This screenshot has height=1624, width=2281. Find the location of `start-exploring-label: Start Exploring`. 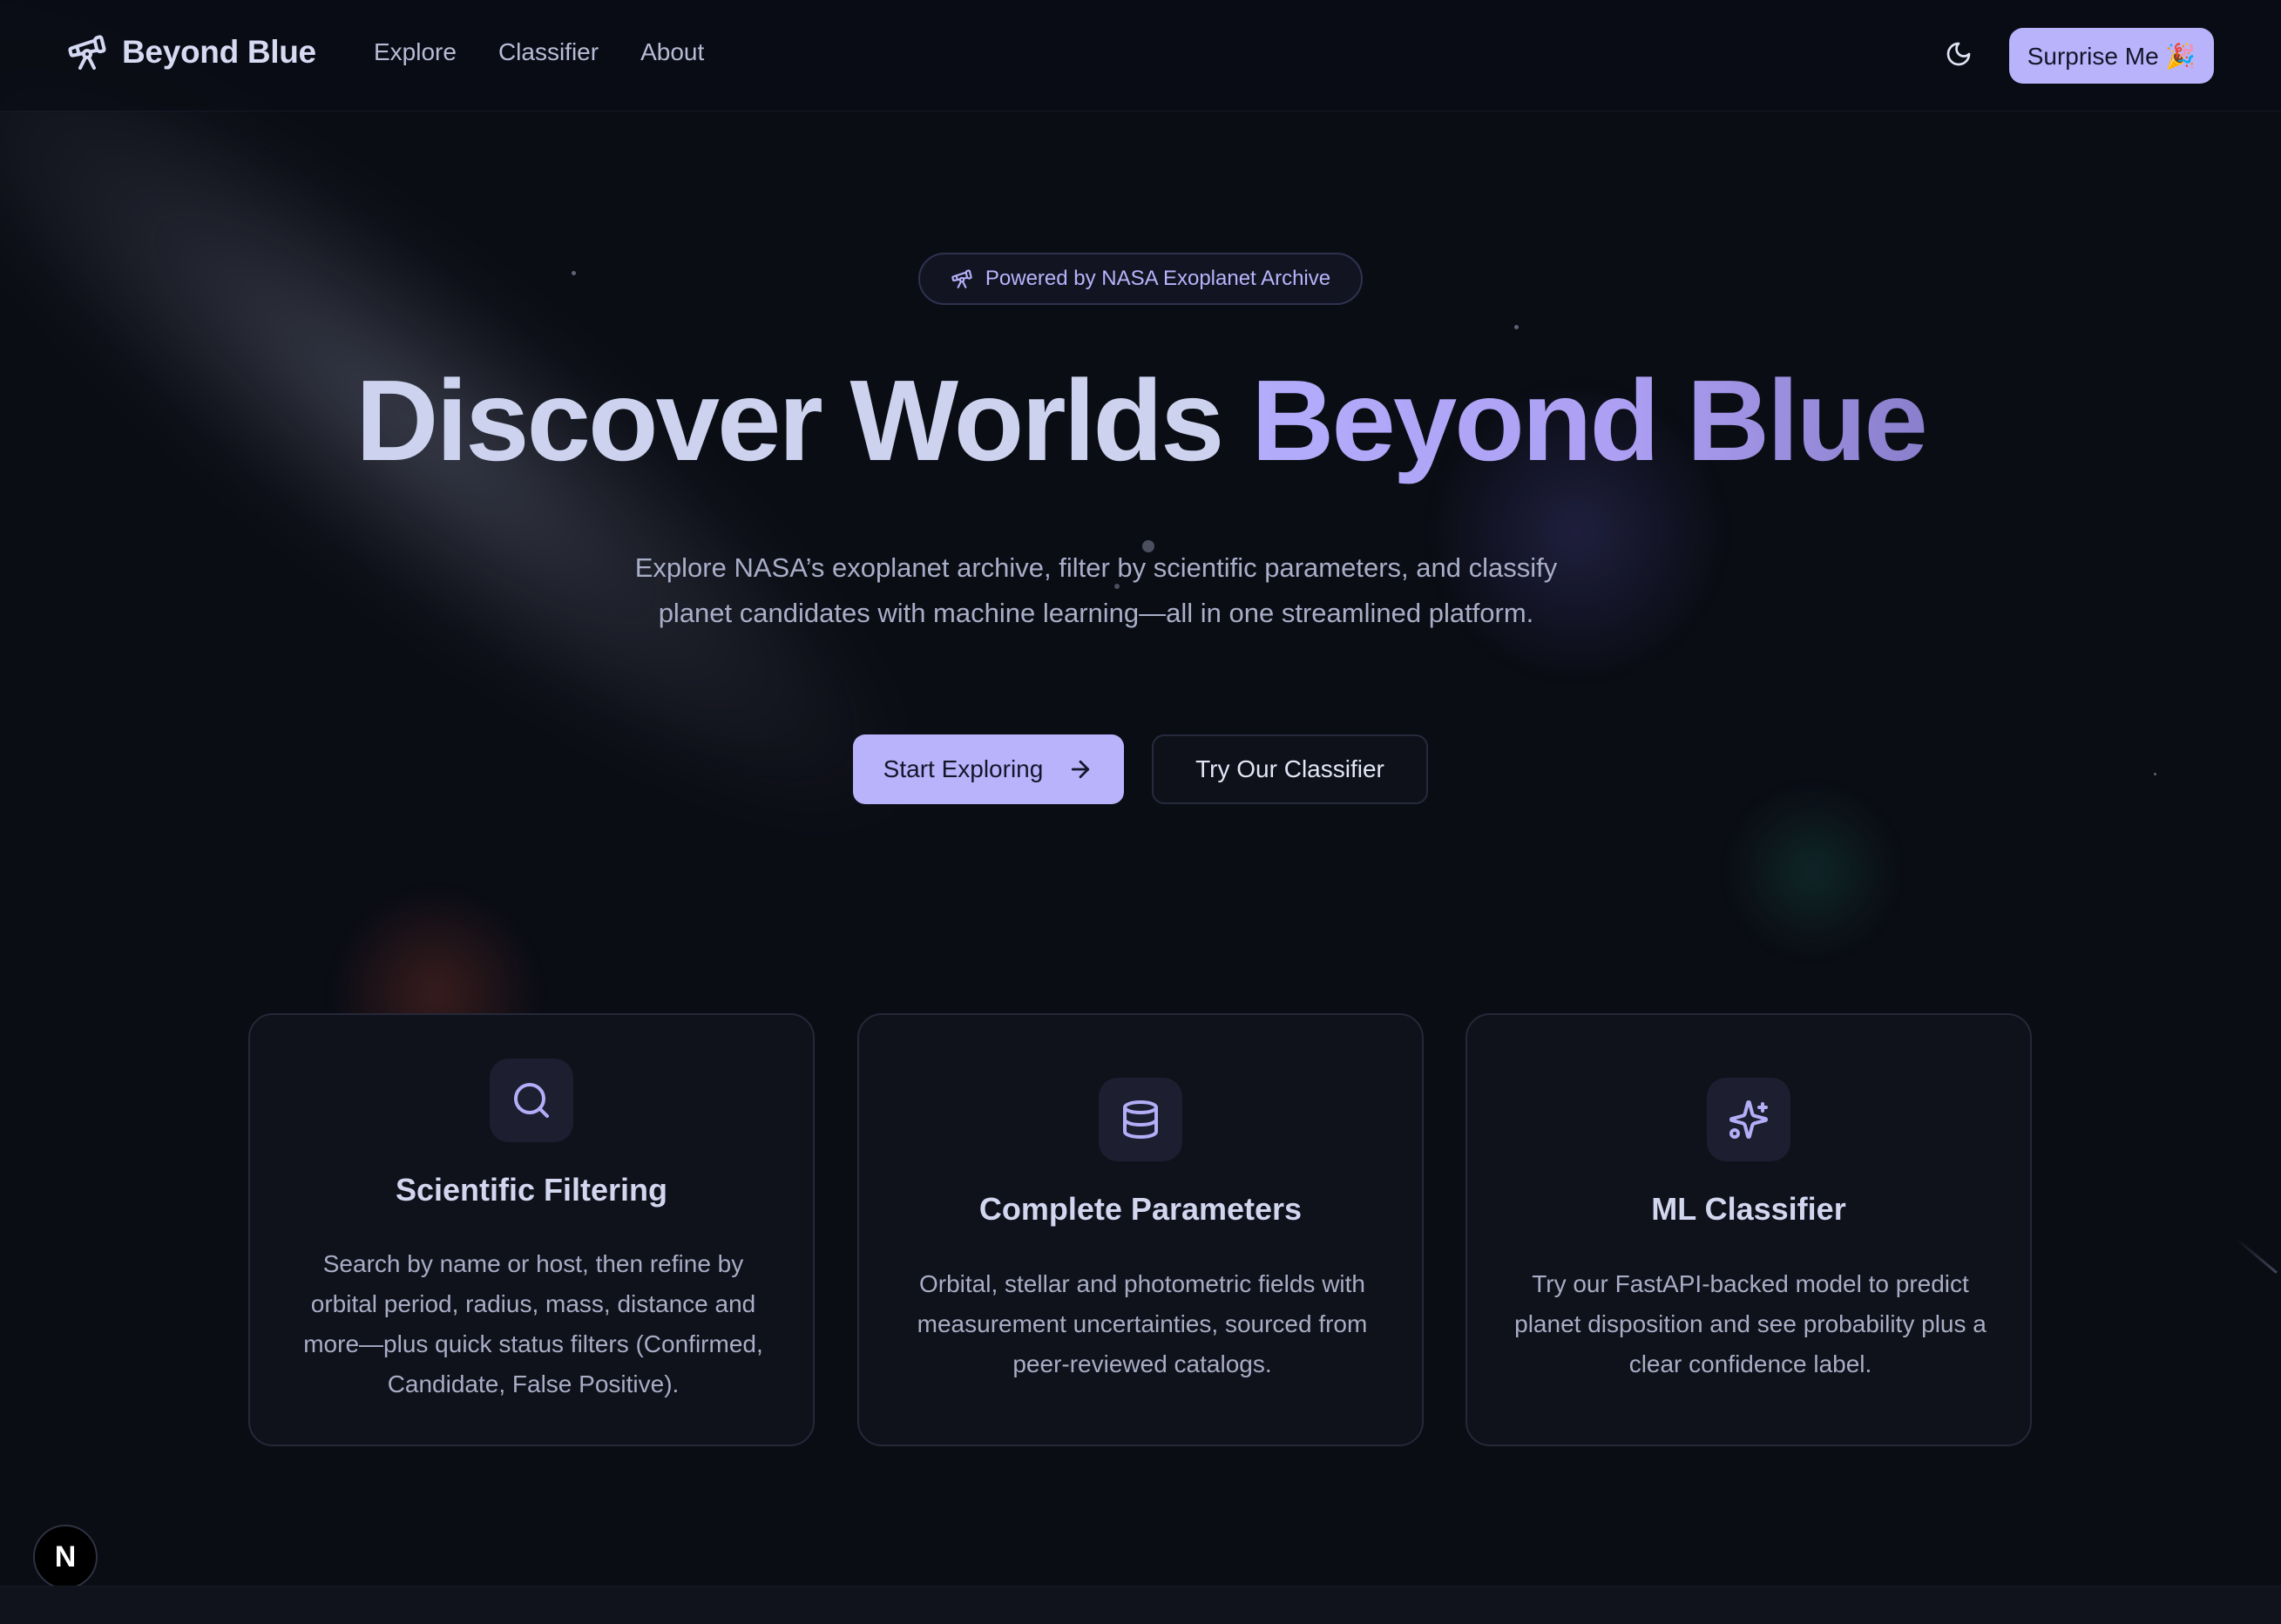

start-exploring-label: Start Exploring is located at coordinates (963, 768).